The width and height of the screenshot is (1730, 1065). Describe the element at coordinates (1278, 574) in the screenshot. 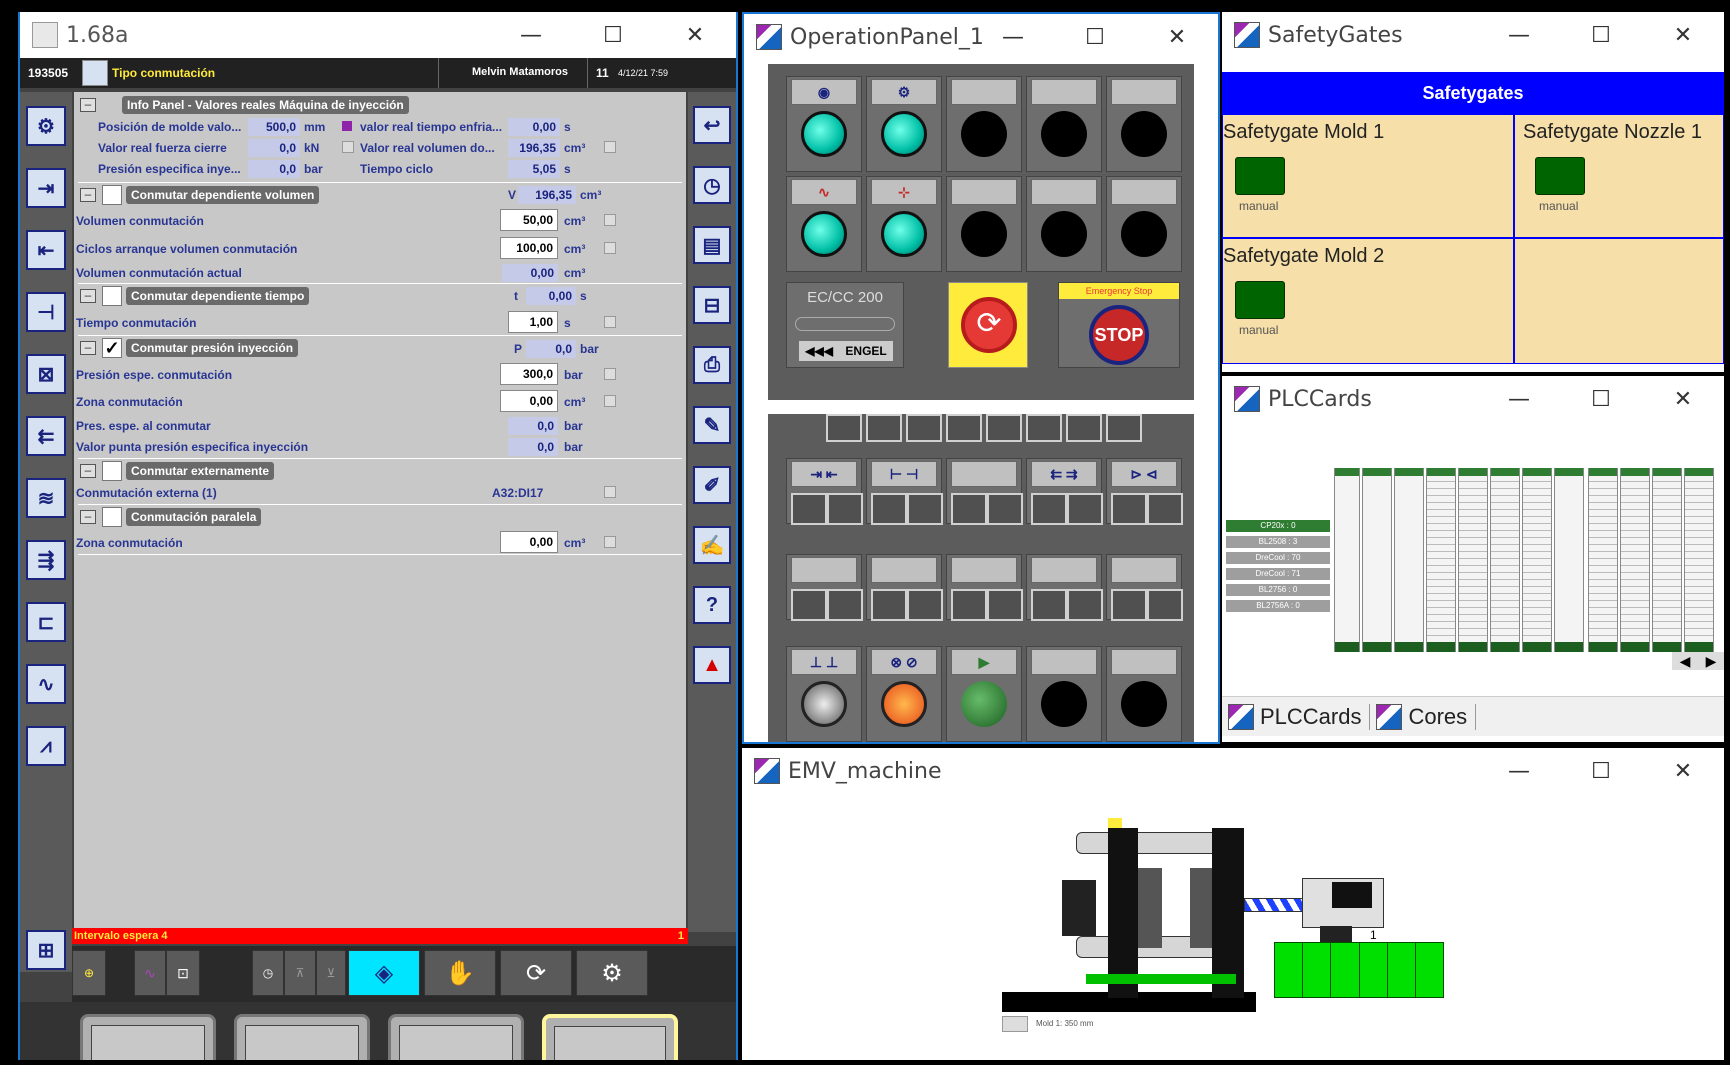

I see `plc-card-item: DreCool : 71` at that location.